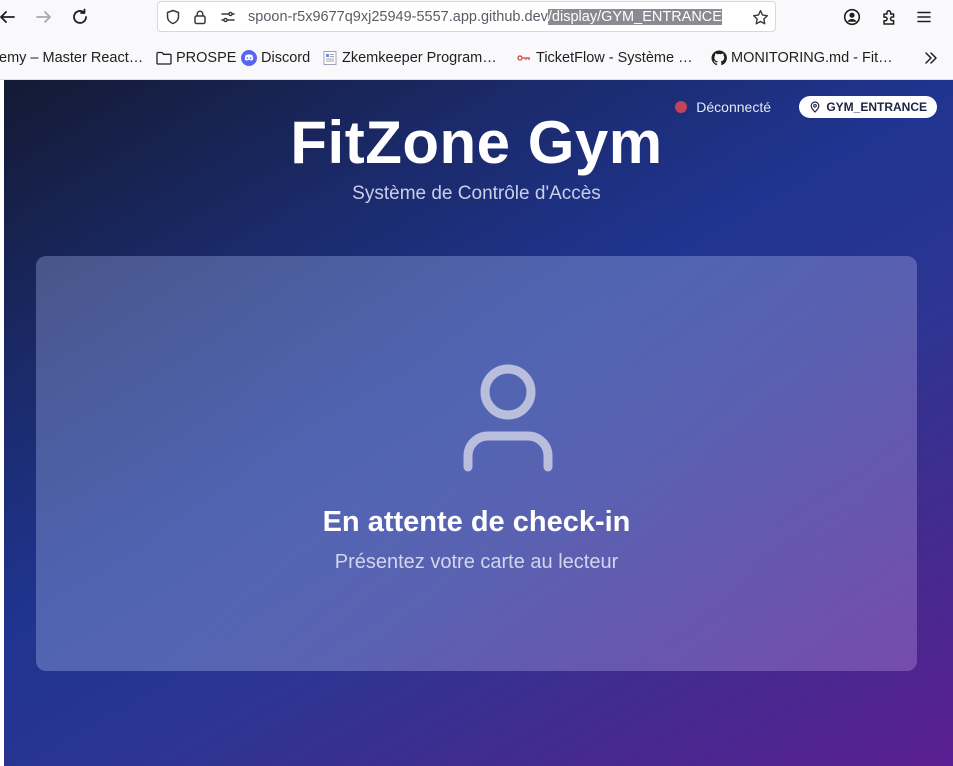 The image size is (953, 766). I want to click on shield-icon, so click(173, 17).